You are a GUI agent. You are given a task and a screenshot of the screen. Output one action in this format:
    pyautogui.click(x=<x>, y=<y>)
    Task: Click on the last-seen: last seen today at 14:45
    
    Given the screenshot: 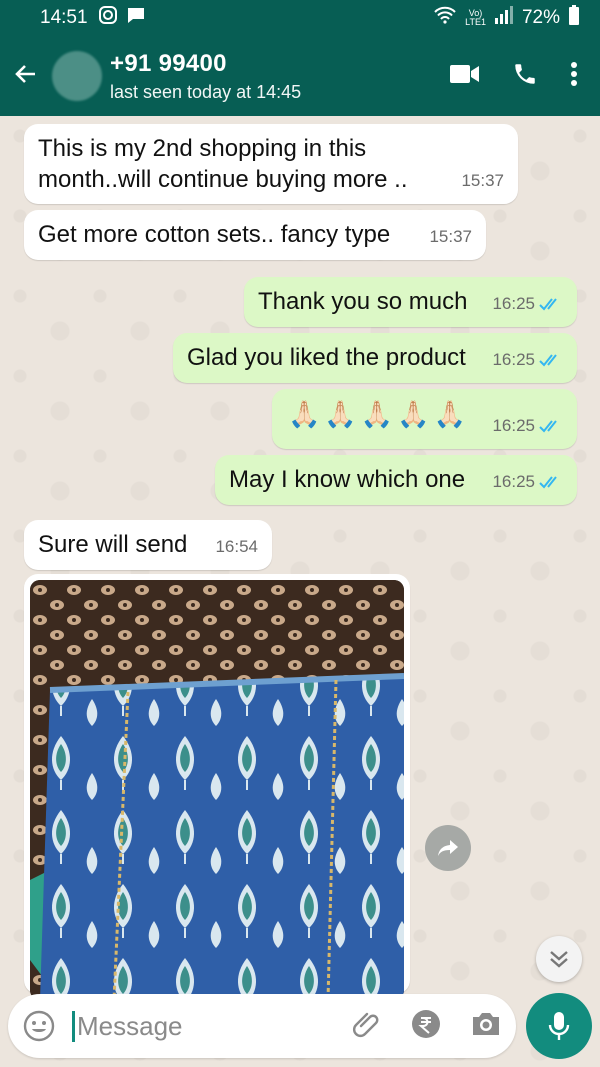 What is the action you would take?
    pyautogui.click(x=206, y=91)
    